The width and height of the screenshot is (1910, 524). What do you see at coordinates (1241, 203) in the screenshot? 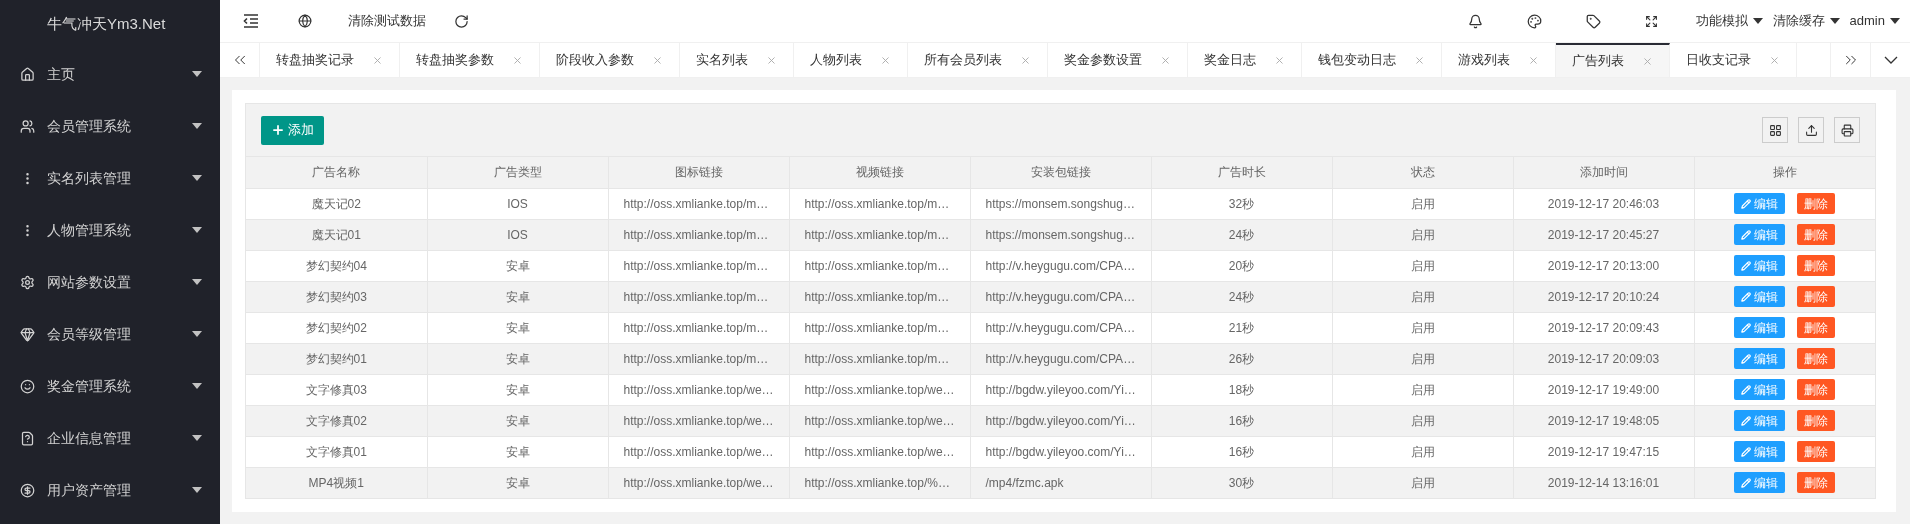
I see `table-cell: 32秒` at bounding box center [1241, 203].